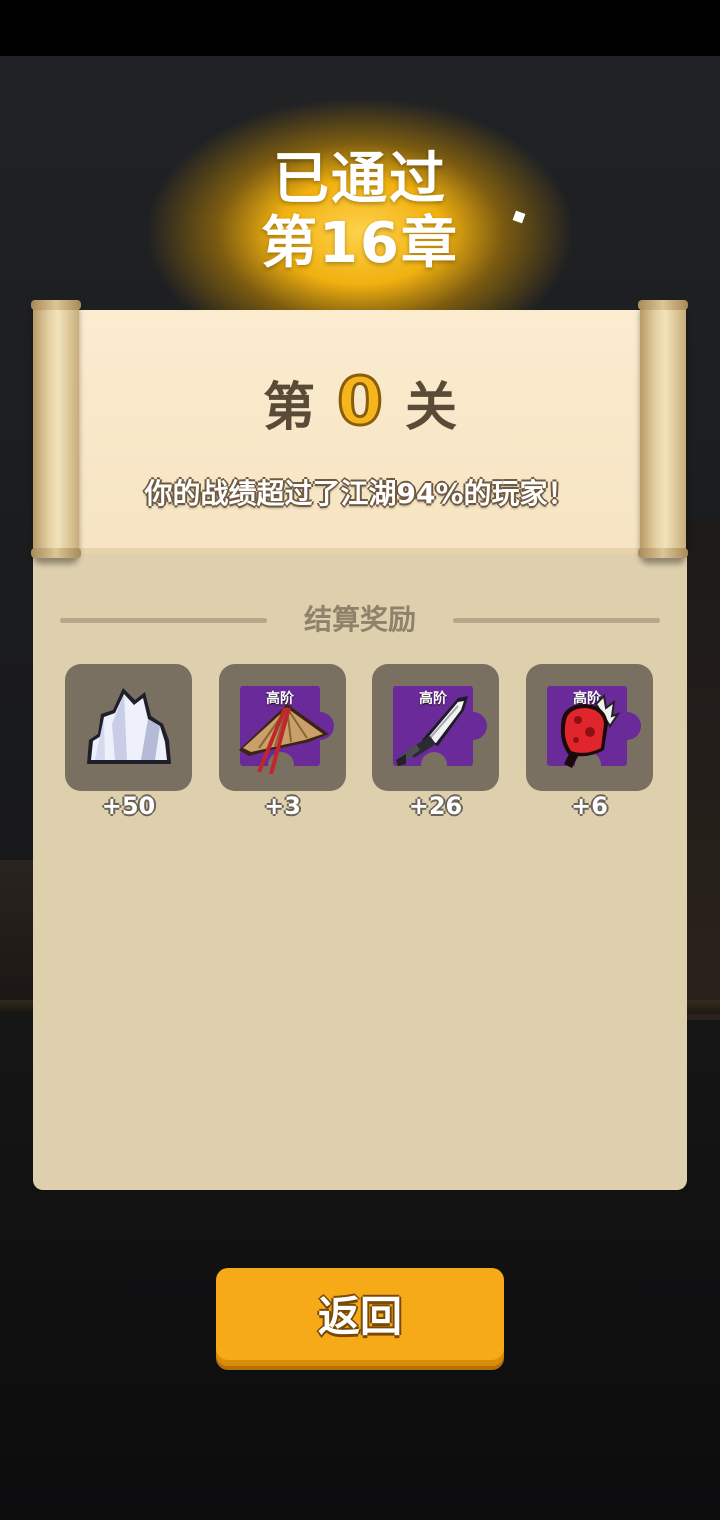 The width and height of the screenshot is (720, 1520). I want to click on level-number: 0, so click(360, 402).